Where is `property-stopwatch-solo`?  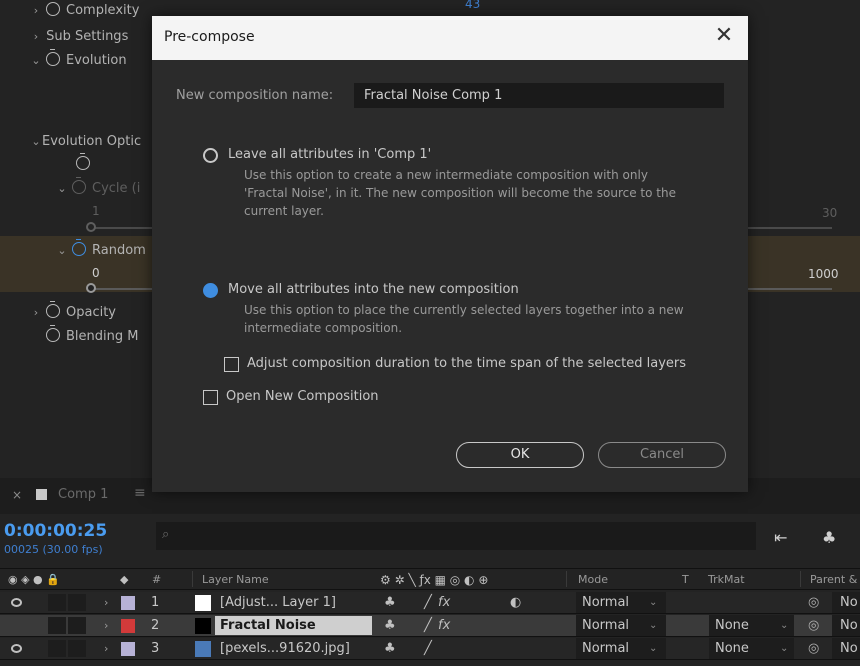
property-stopwatch-solo is located at coordinates (84, 164).